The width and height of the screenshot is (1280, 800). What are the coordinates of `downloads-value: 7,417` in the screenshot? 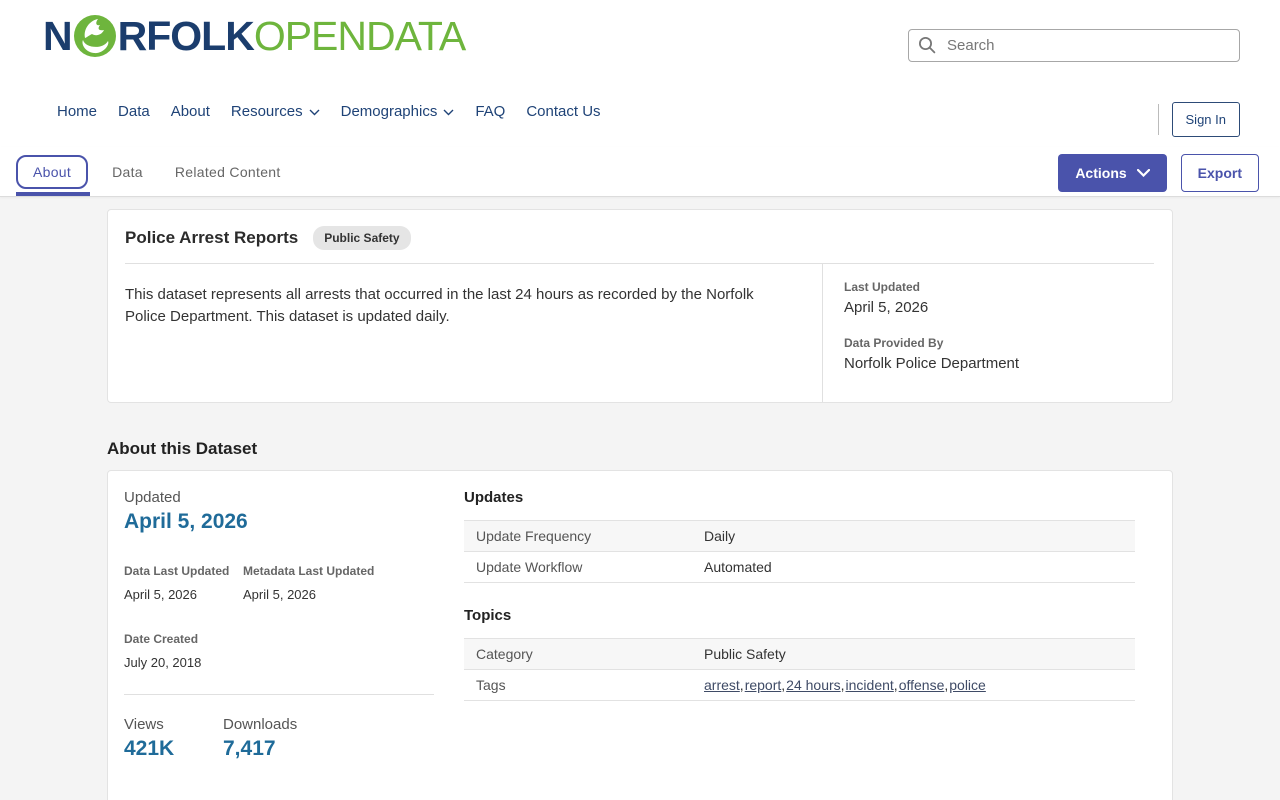 It's located at (249, 748).